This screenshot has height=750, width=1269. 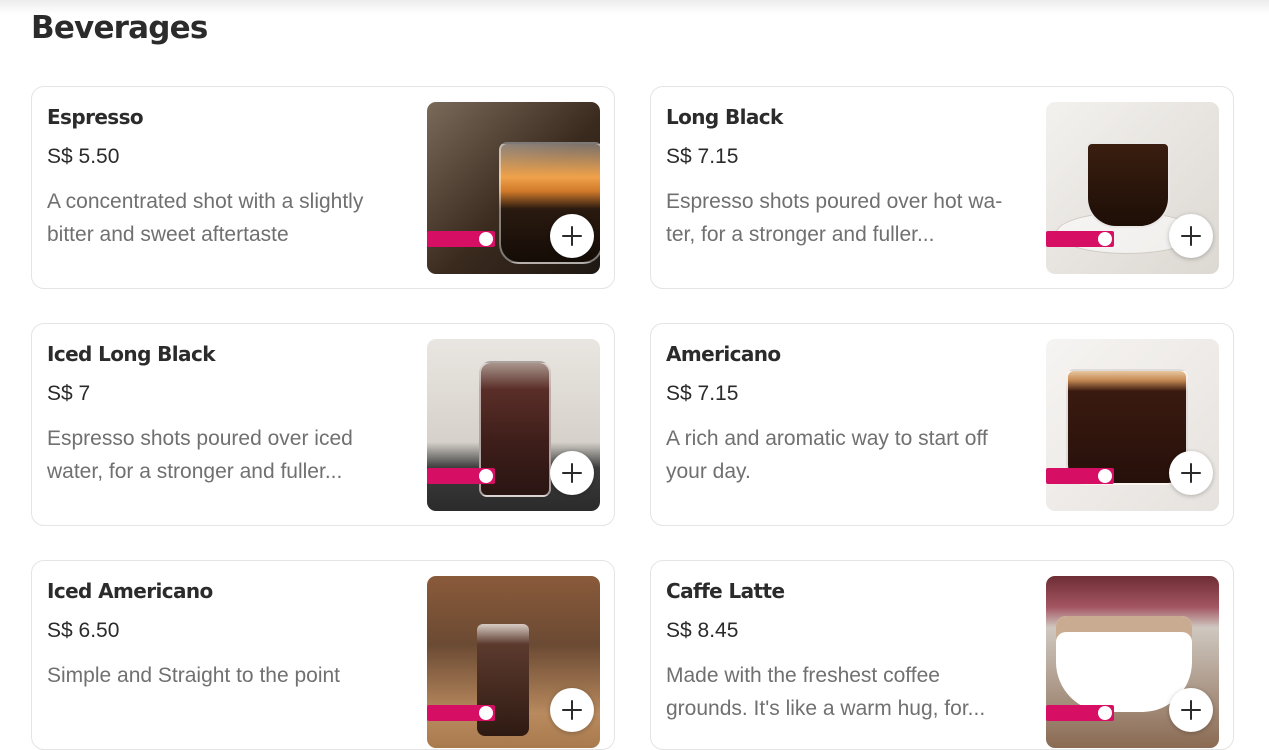 I want to click on item-name: Long Black, so click(x=724, y=117).